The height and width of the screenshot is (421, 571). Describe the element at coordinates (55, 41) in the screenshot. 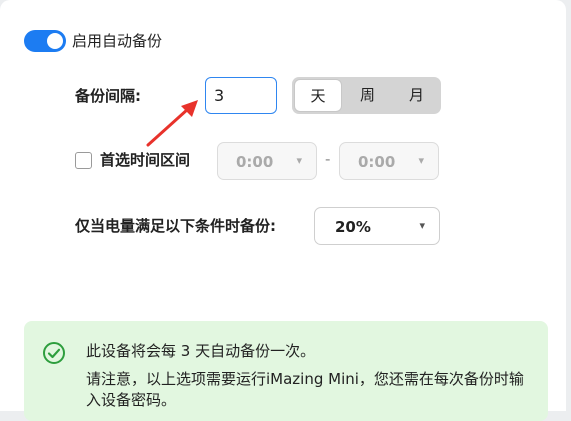

I see `toggle-knob` at that location.